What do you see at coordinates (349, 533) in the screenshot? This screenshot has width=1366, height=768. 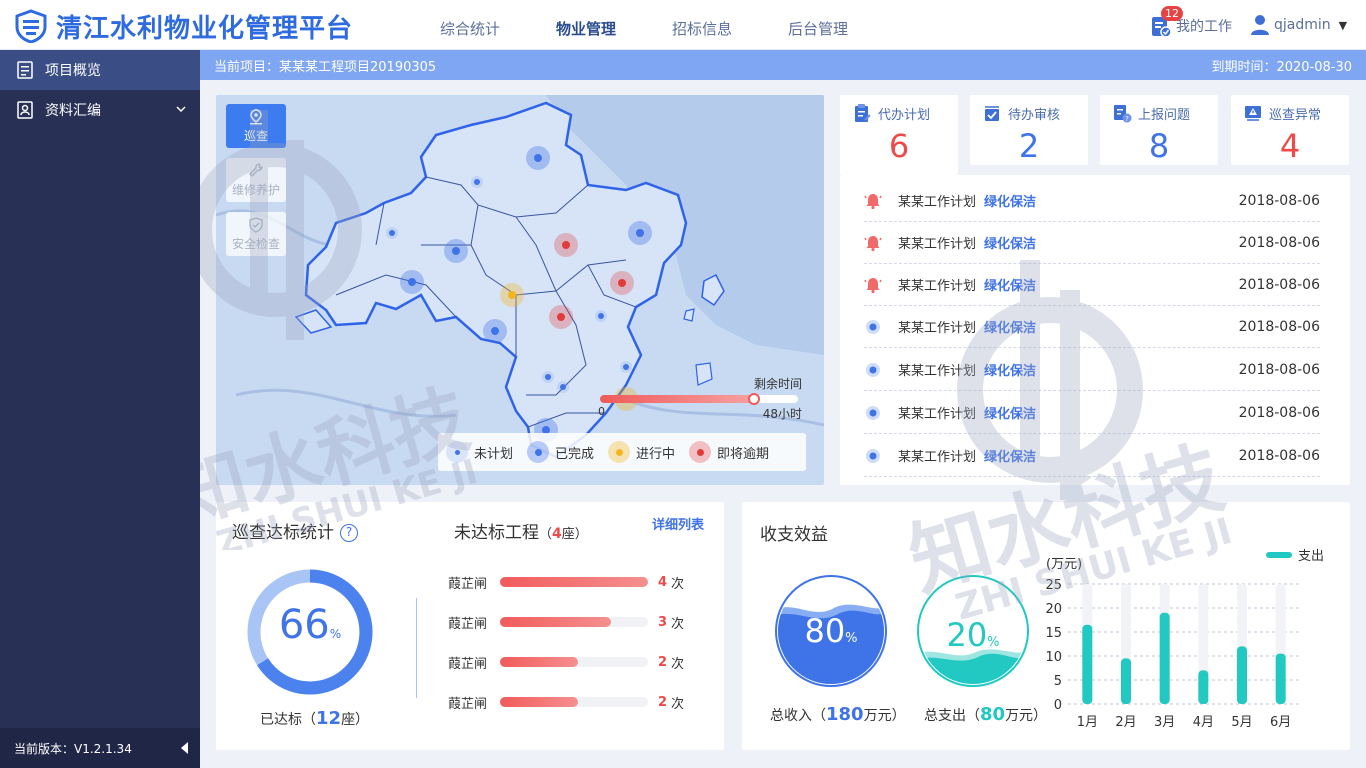 I see `help-icon: ?` at bounding box center [349, 533].